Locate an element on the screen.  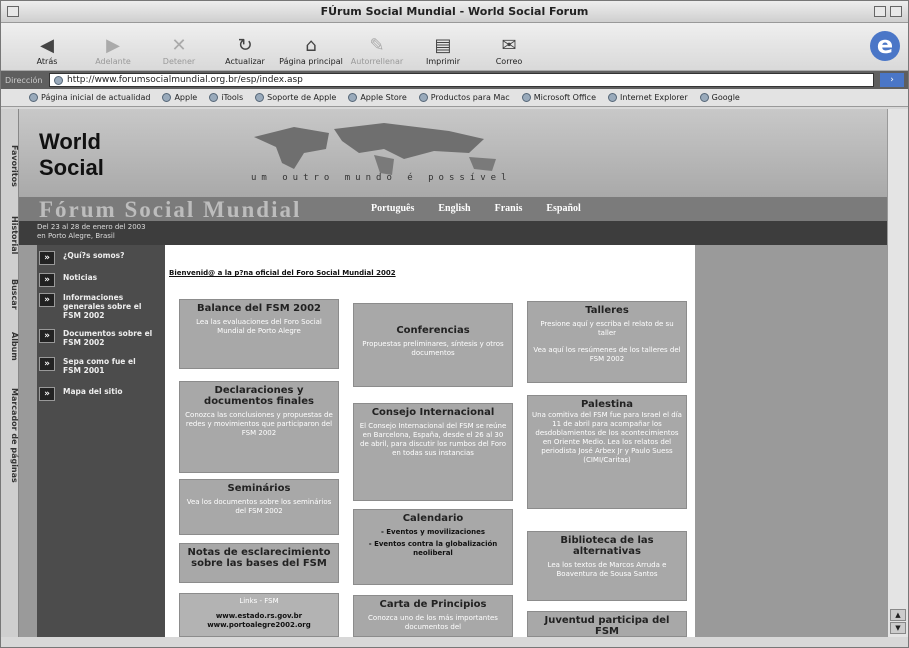
collapse-box-icon is located at coordinates (896, 11).